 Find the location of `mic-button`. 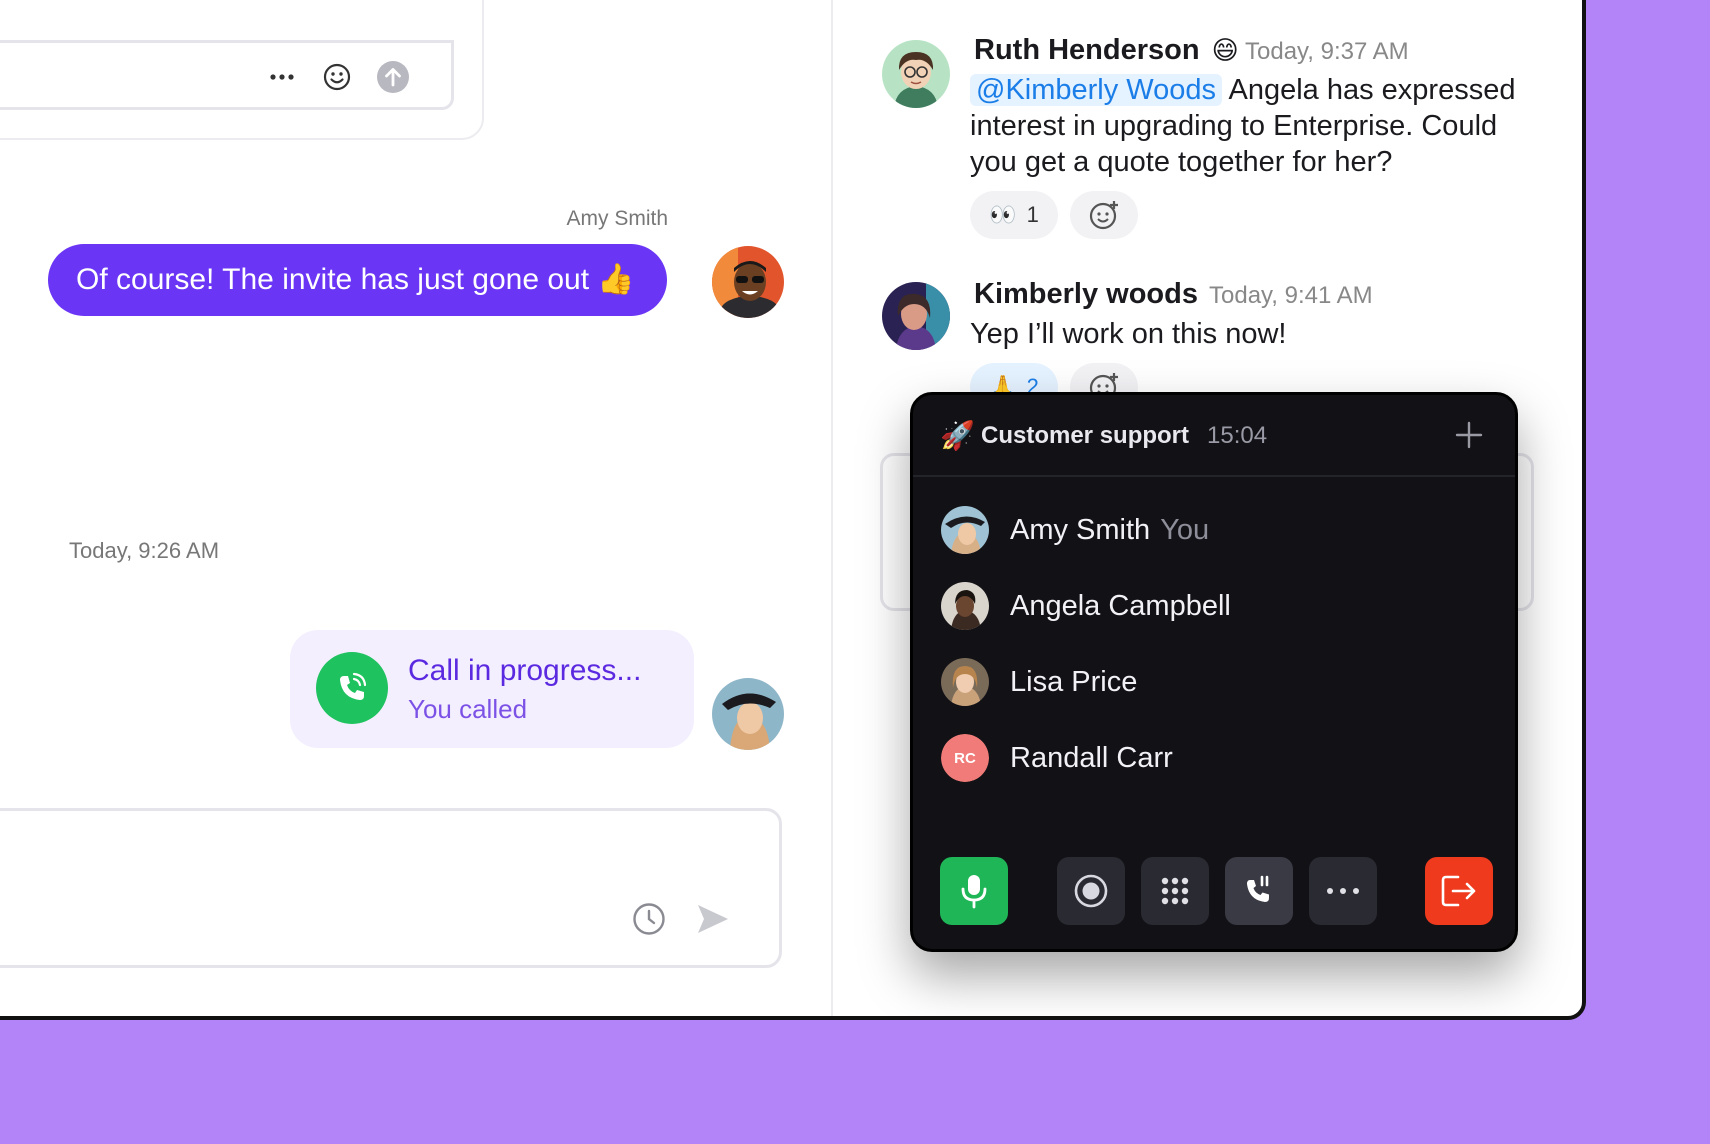

mic-button is located at coordinates (974, 891).